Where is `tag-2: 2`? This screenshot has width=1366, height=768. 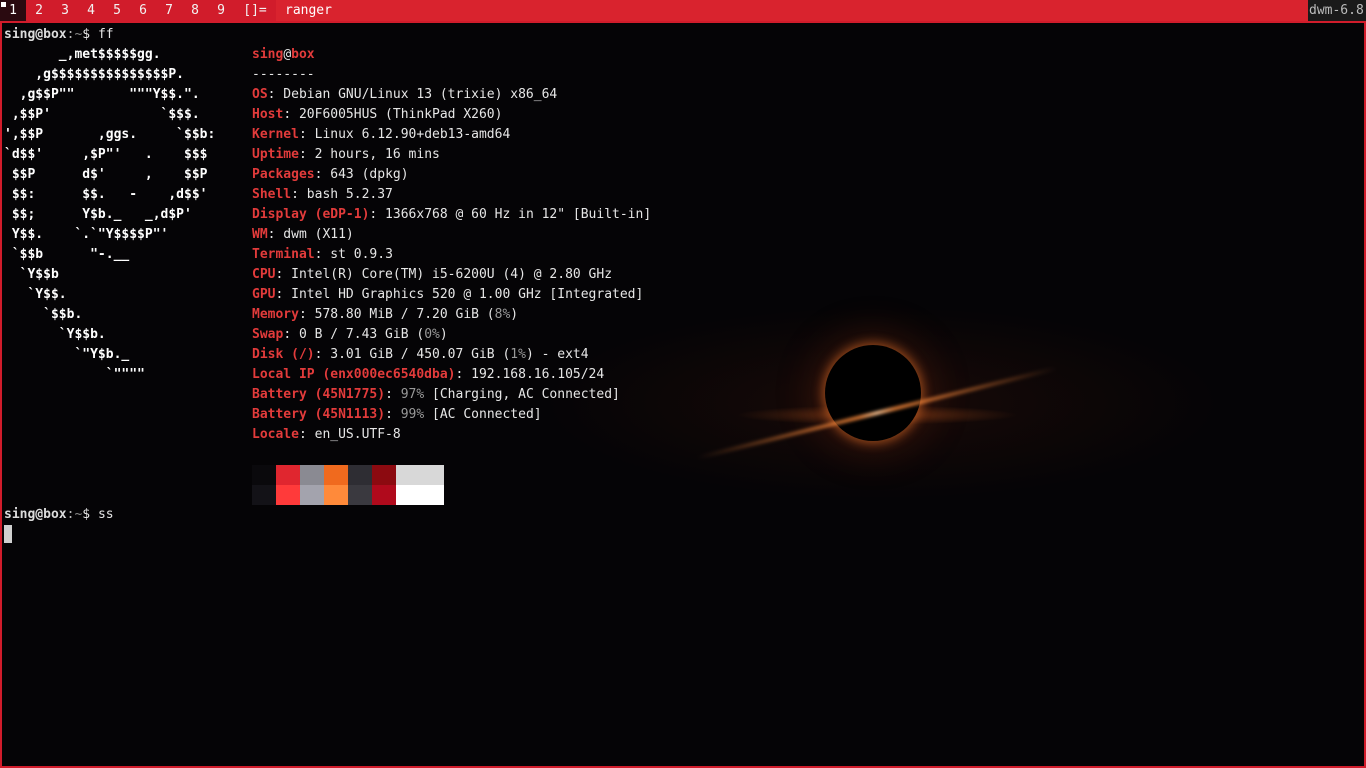 tag-2: 2 is located at coordinates (39, 10).